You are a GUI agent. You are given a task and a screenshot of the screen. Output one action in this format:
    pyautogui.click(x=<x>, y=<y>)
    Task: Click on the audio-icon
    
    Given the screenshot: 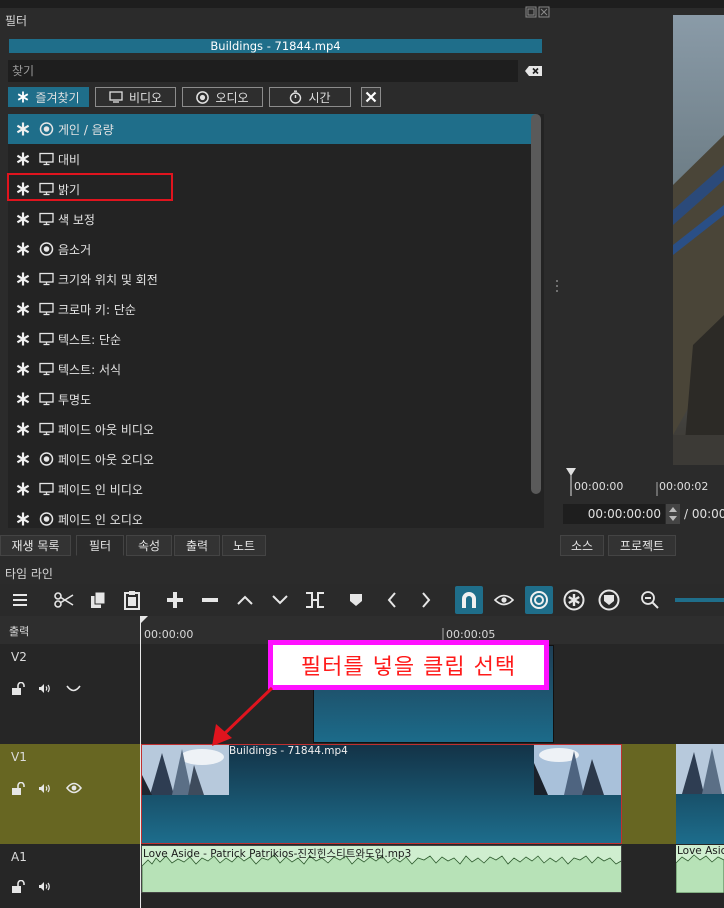 What is the action you would take?
    pyautogui.click(x=46, y=519)
    